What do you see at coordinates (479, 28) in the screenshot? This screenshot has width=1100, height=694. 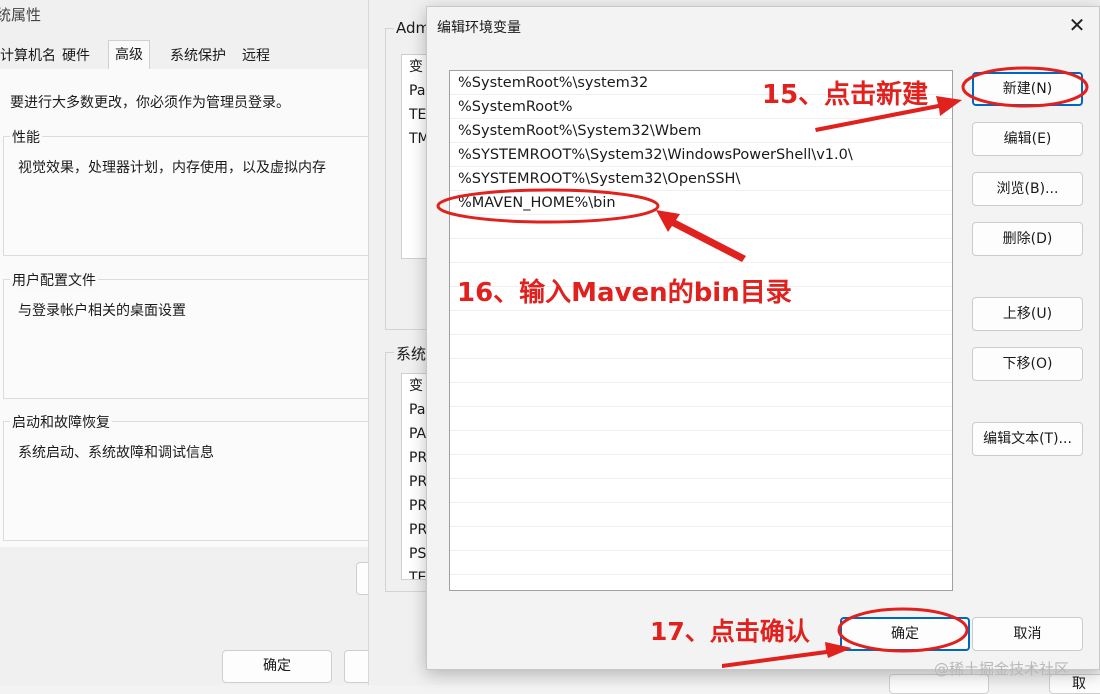 I see `dialog-title: 编辑环境变量` at bounding box center [479, 28].